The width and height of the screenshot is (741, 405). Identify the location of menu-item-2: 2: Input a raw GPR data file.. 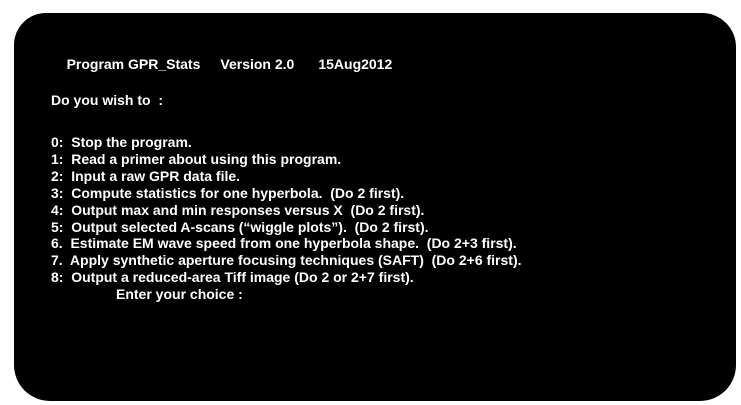
(286, 176).